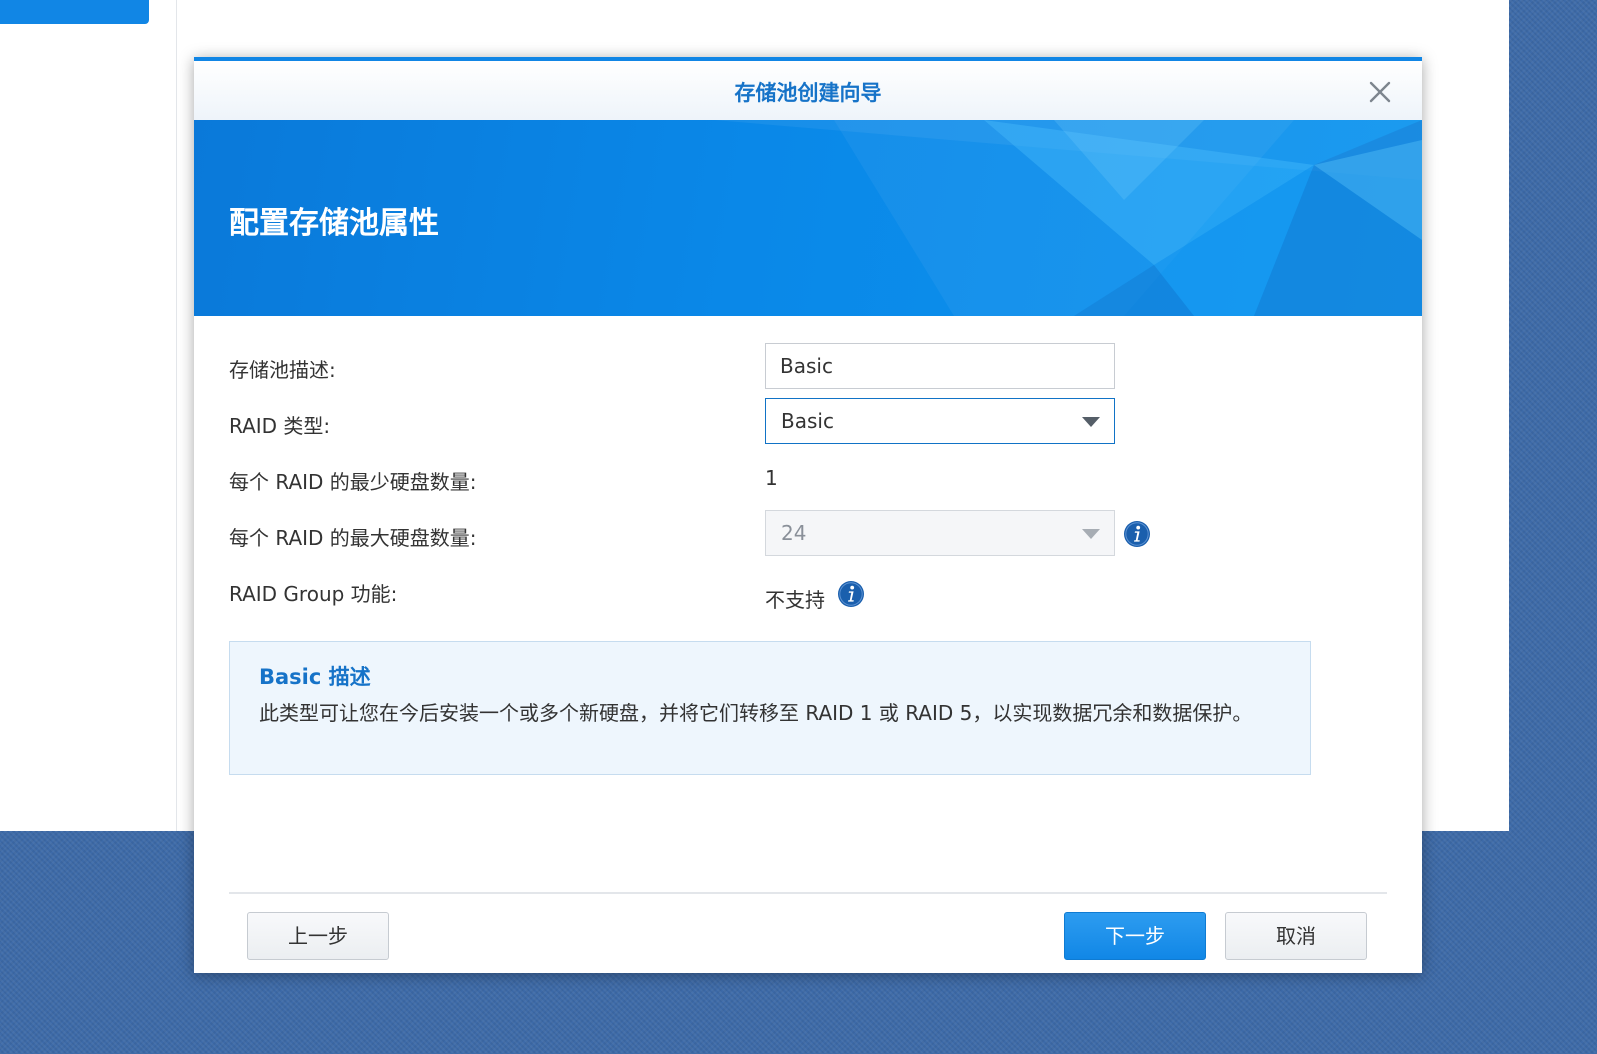  Describe the element at coordinates (88, 415) in the screenshot. I see `background-sidebar` at that location.